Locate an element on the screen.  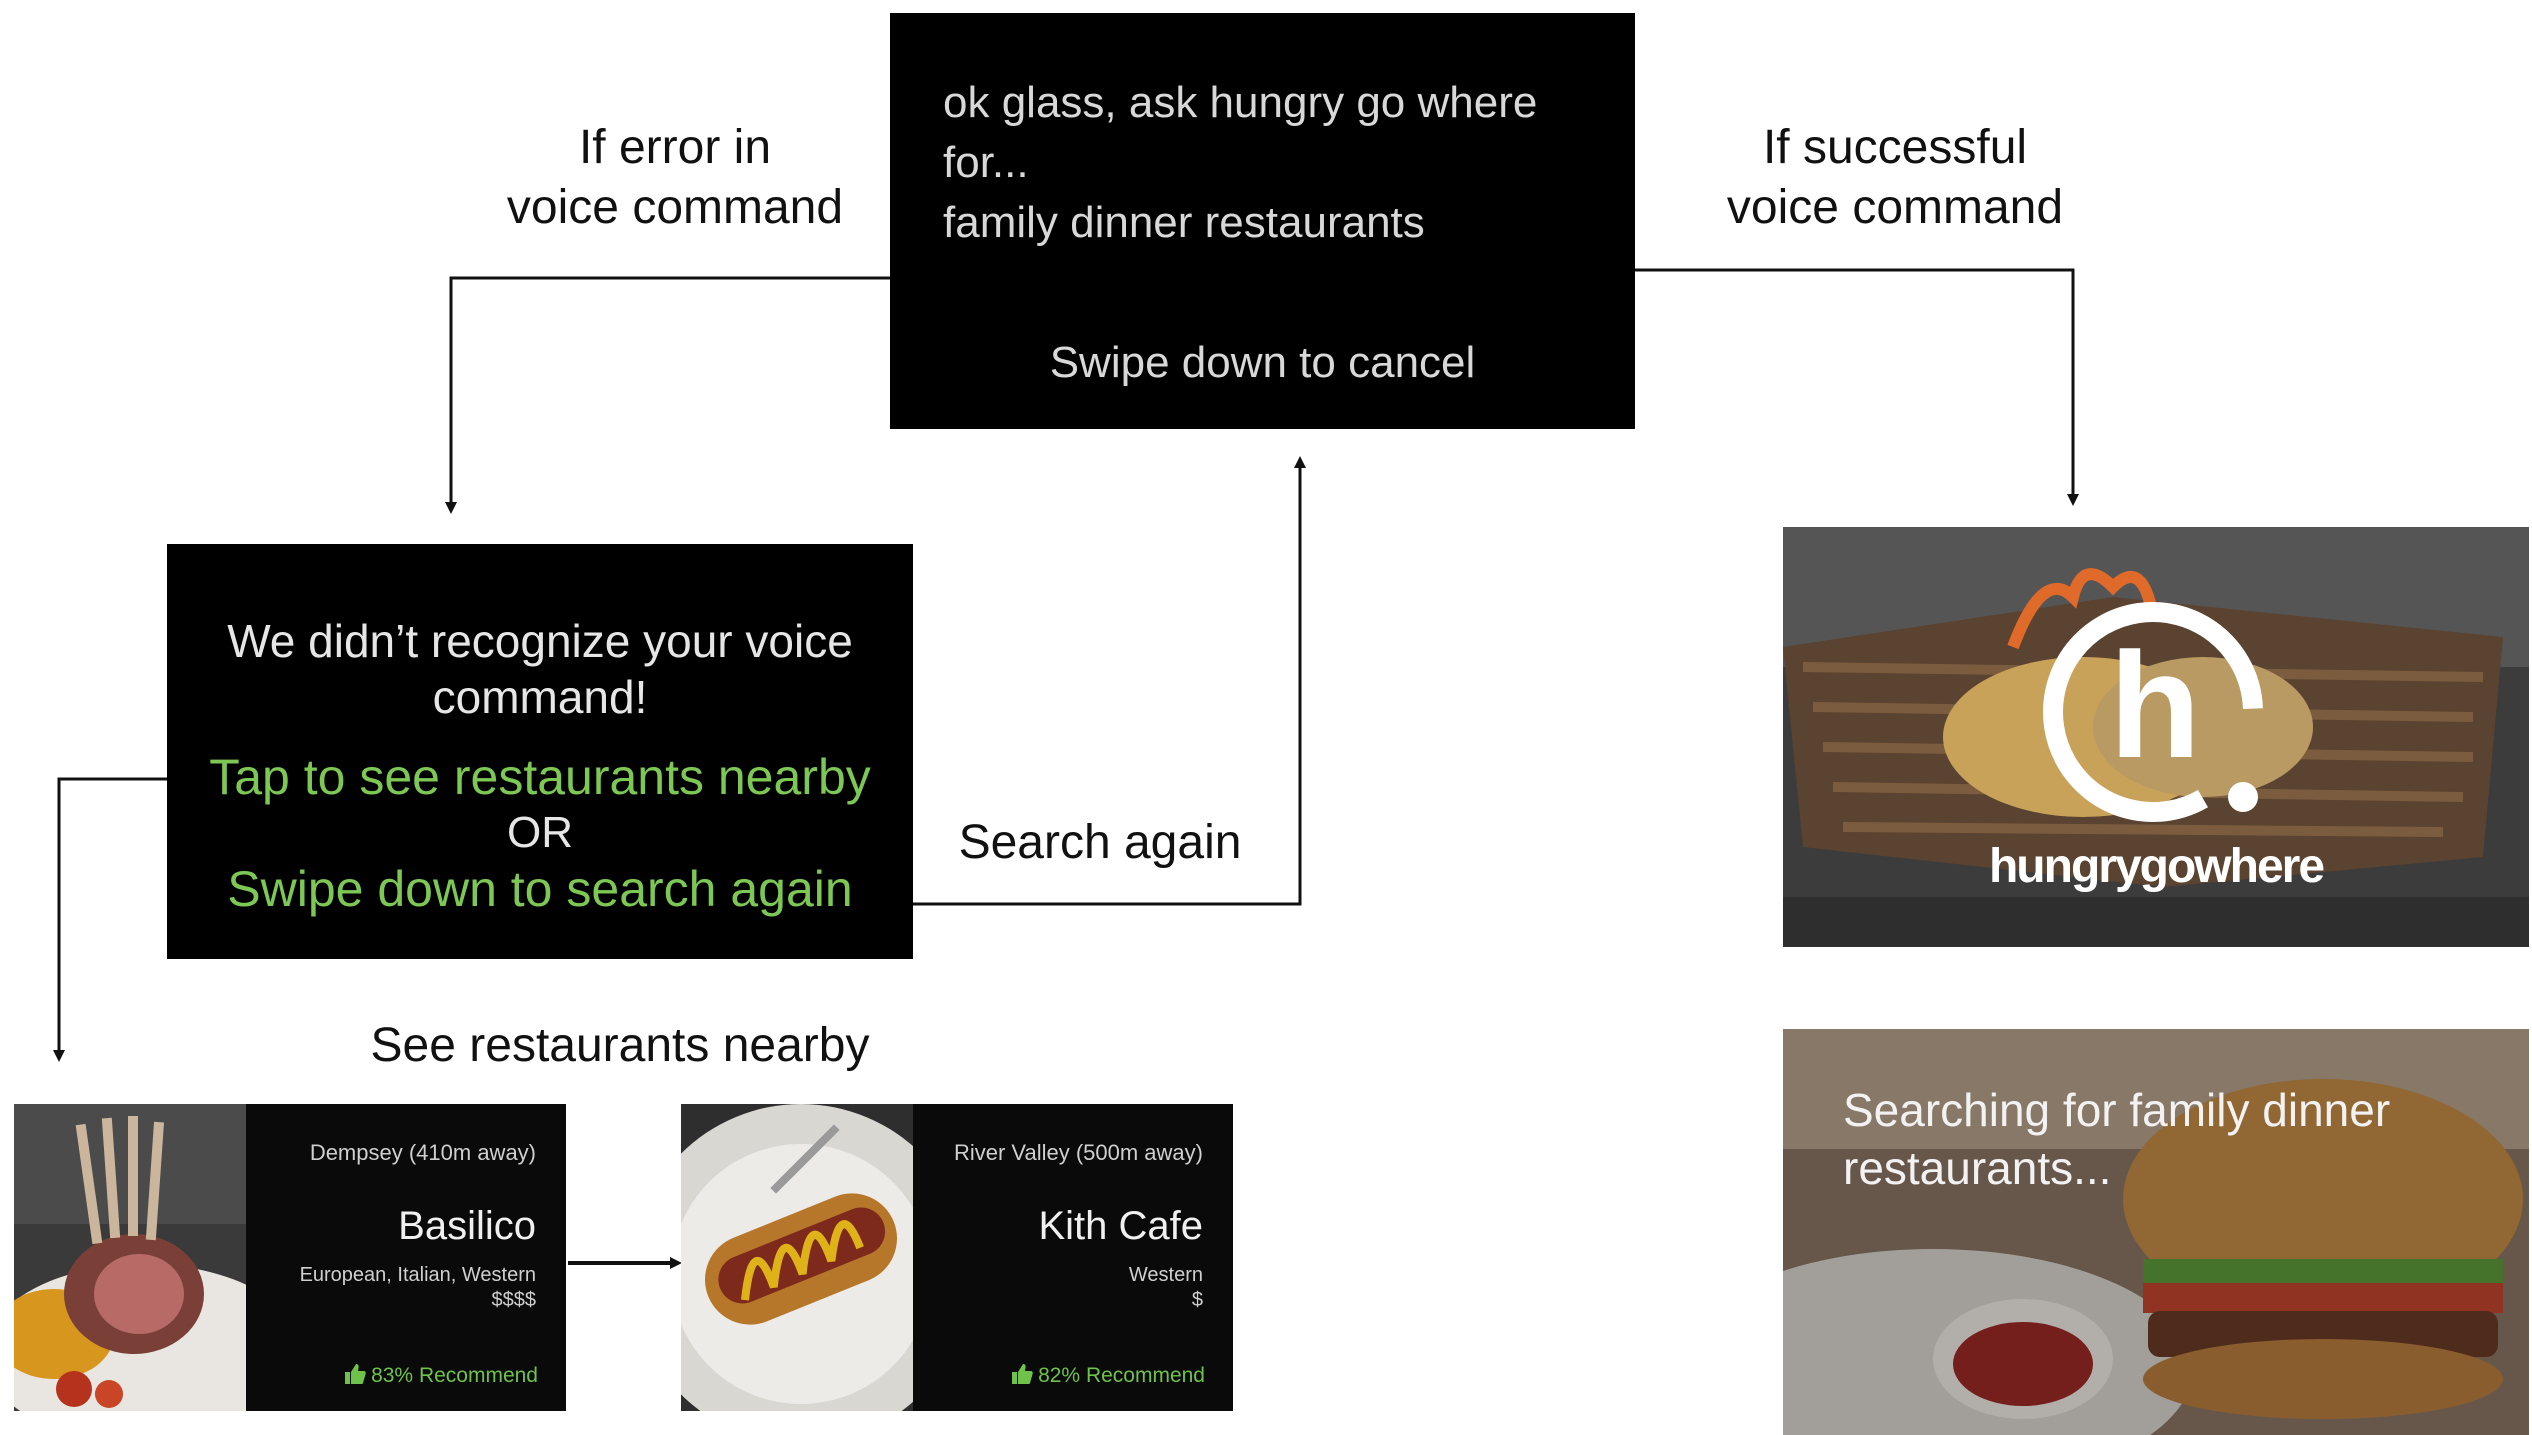
restaurant-location: Dempsey (410m away) is located at coordinates (422, 1152).